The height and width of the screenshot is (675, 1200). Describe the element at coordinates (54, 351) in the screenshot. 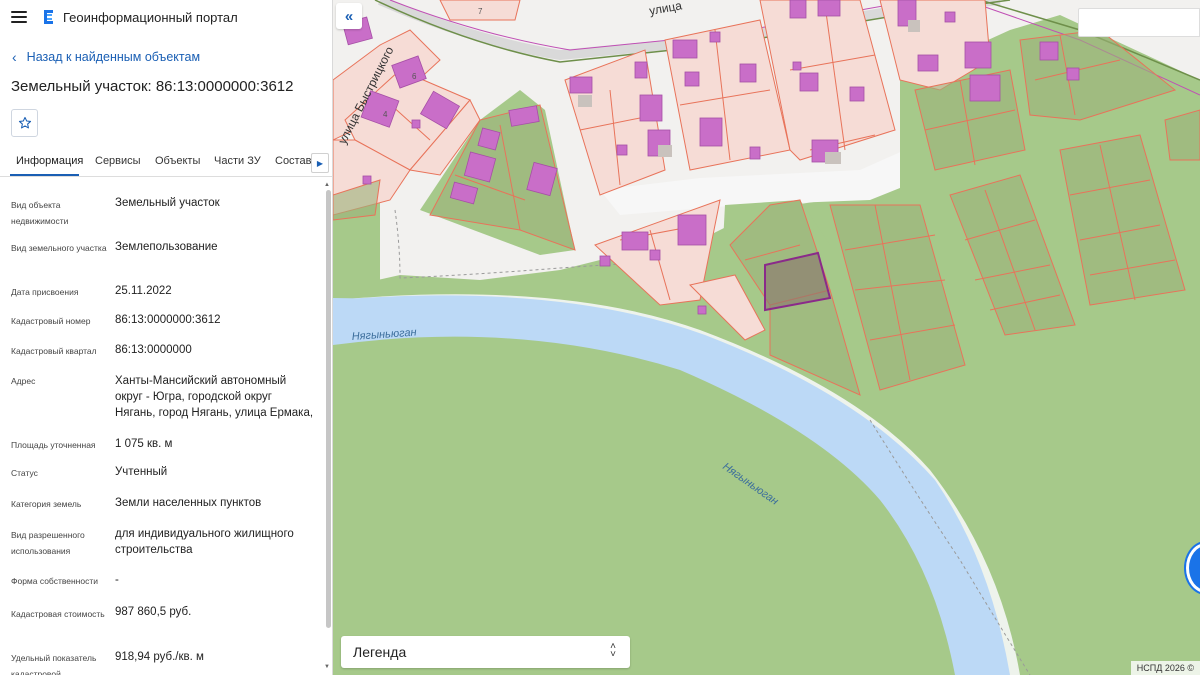

I see `prop-label: Кадастровый квартал` at that location.